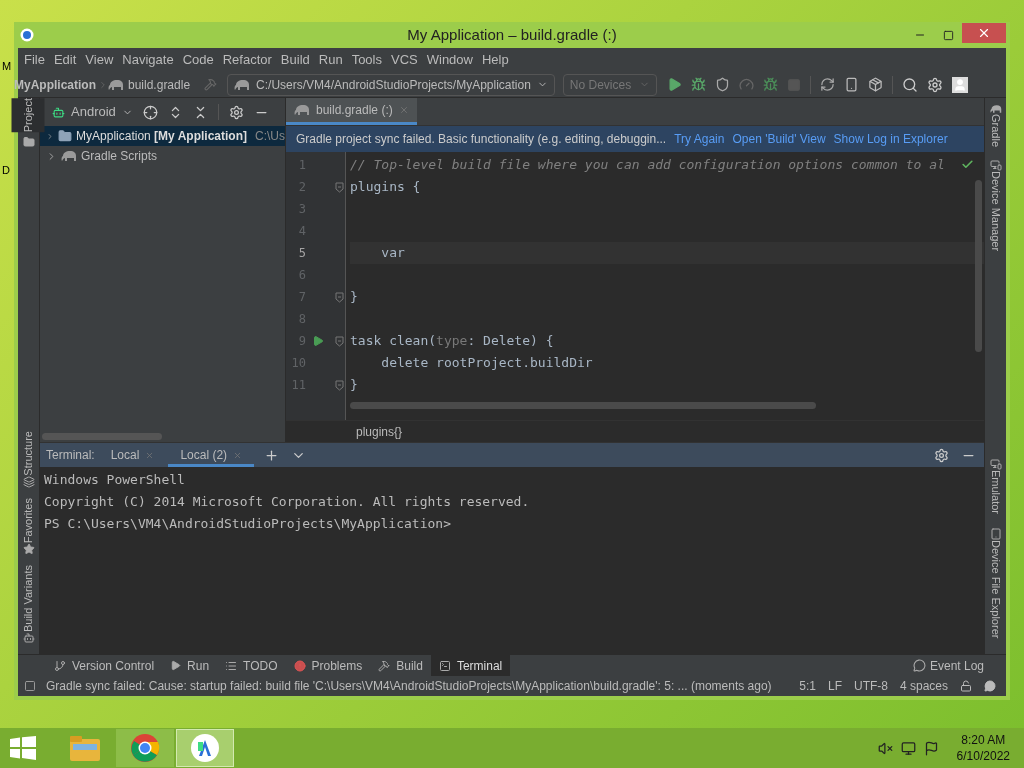  What do you see at coordinates (890, 139) in the screenshot?
I see `banner-link: Show Log in Explorer` at bounding box center [890, 139].